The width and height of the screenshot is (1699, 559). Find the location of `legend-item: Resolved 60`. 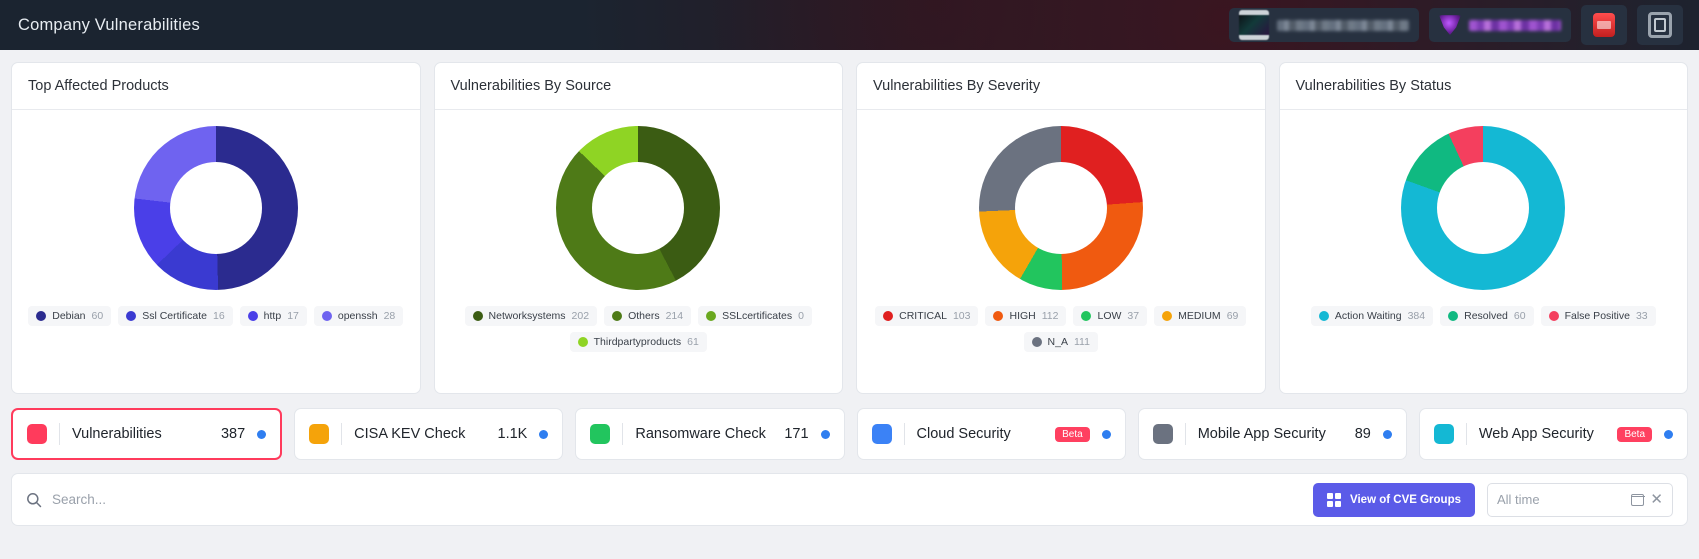

legend-item: Resolved 60 is located at coordinates (1487, 316).